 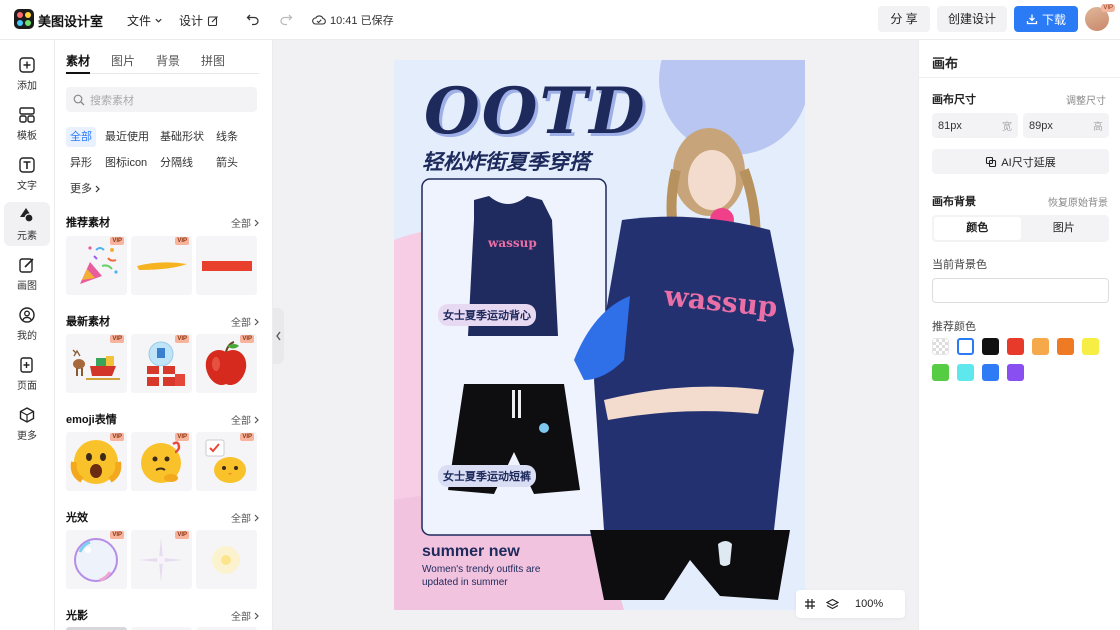 What do you see at coordinates (1066, 125) in the screenshot?
I see `height-field: 89px 高` at bounding box center [1066, 125].